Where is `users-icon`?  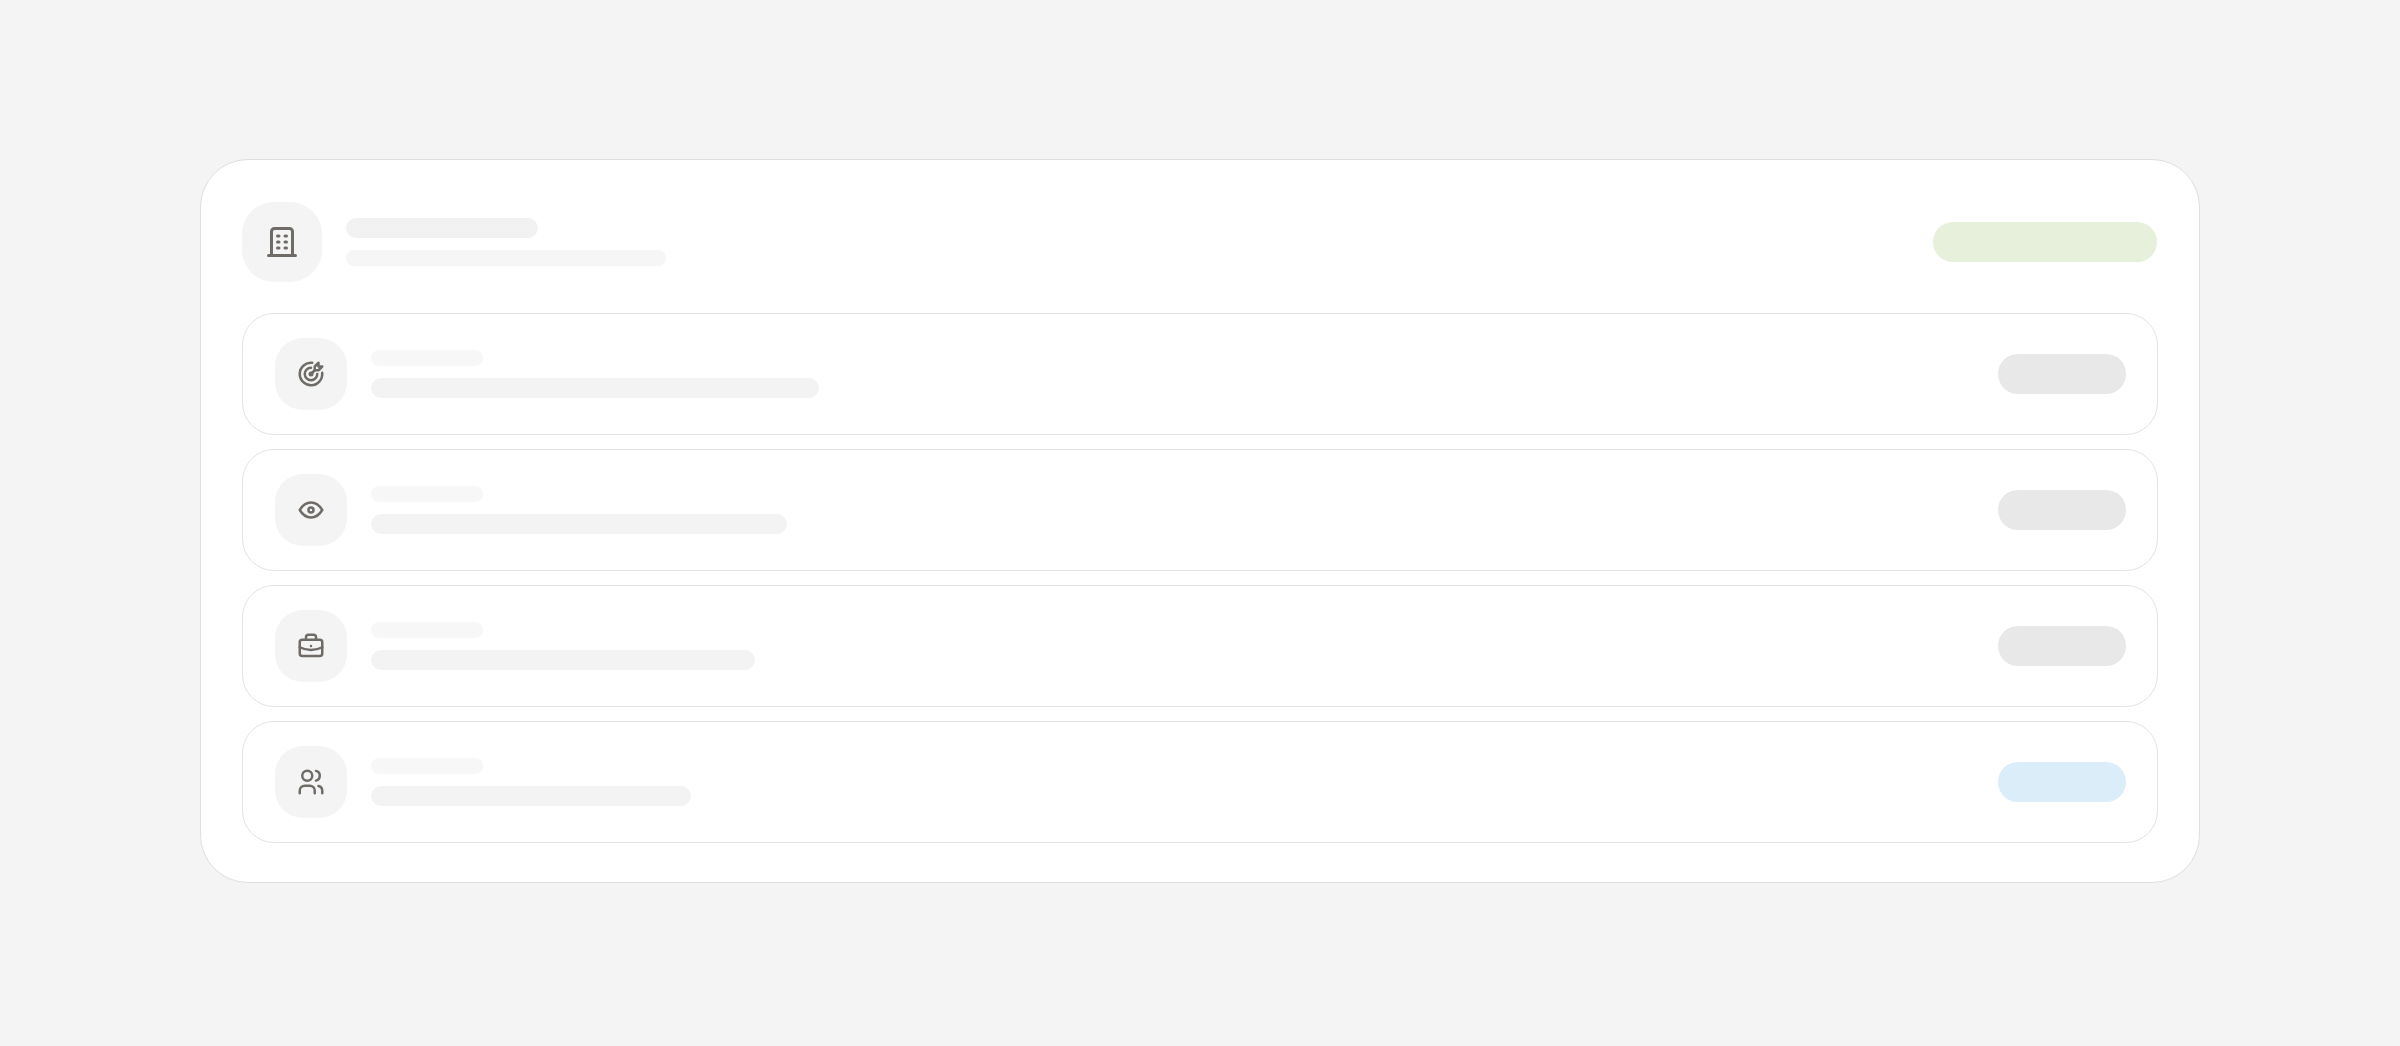
users-icon is located at coordinates (311, 782).